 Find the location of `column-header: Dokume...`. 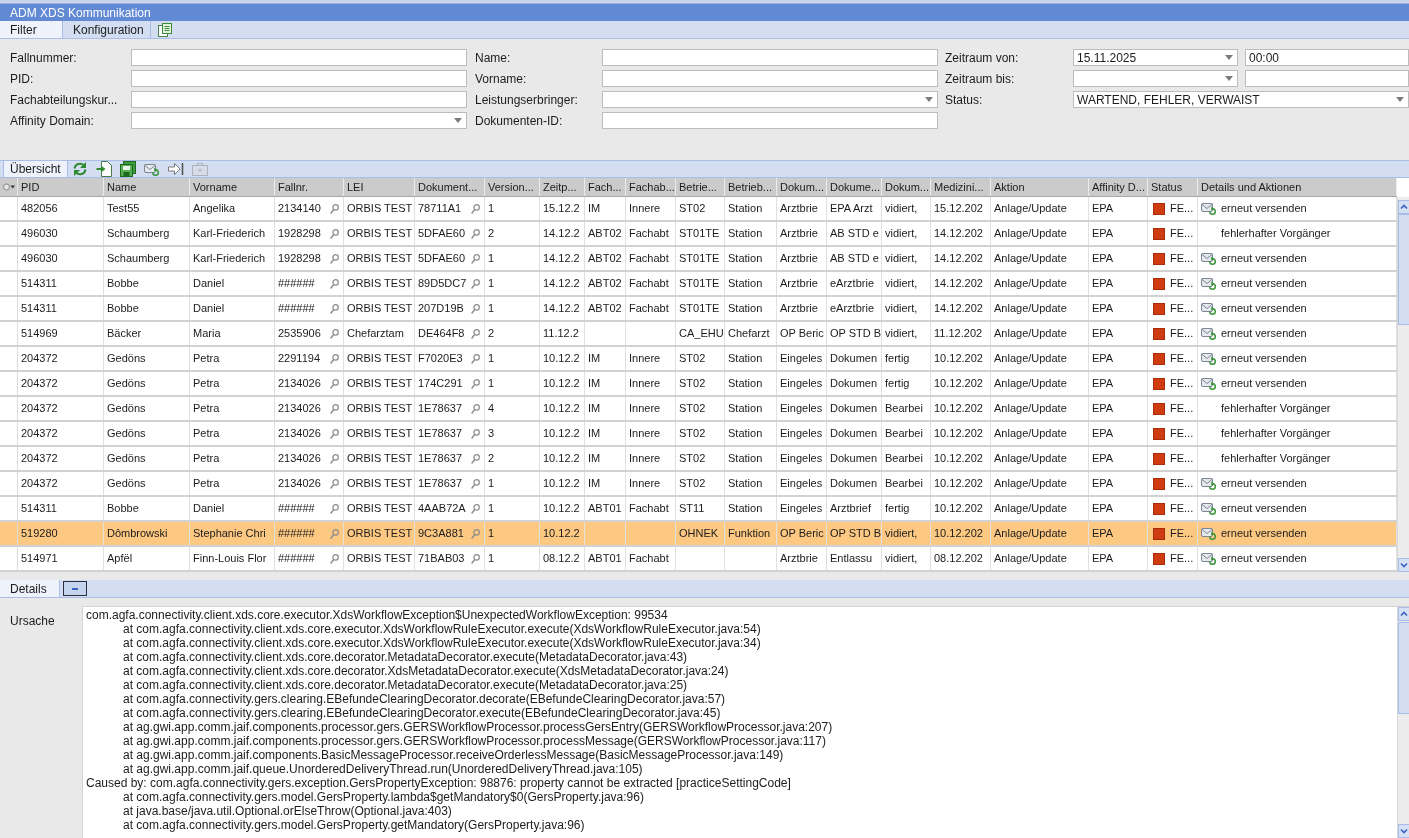

column-header: Dokume... is located at coordinates (854, 187).